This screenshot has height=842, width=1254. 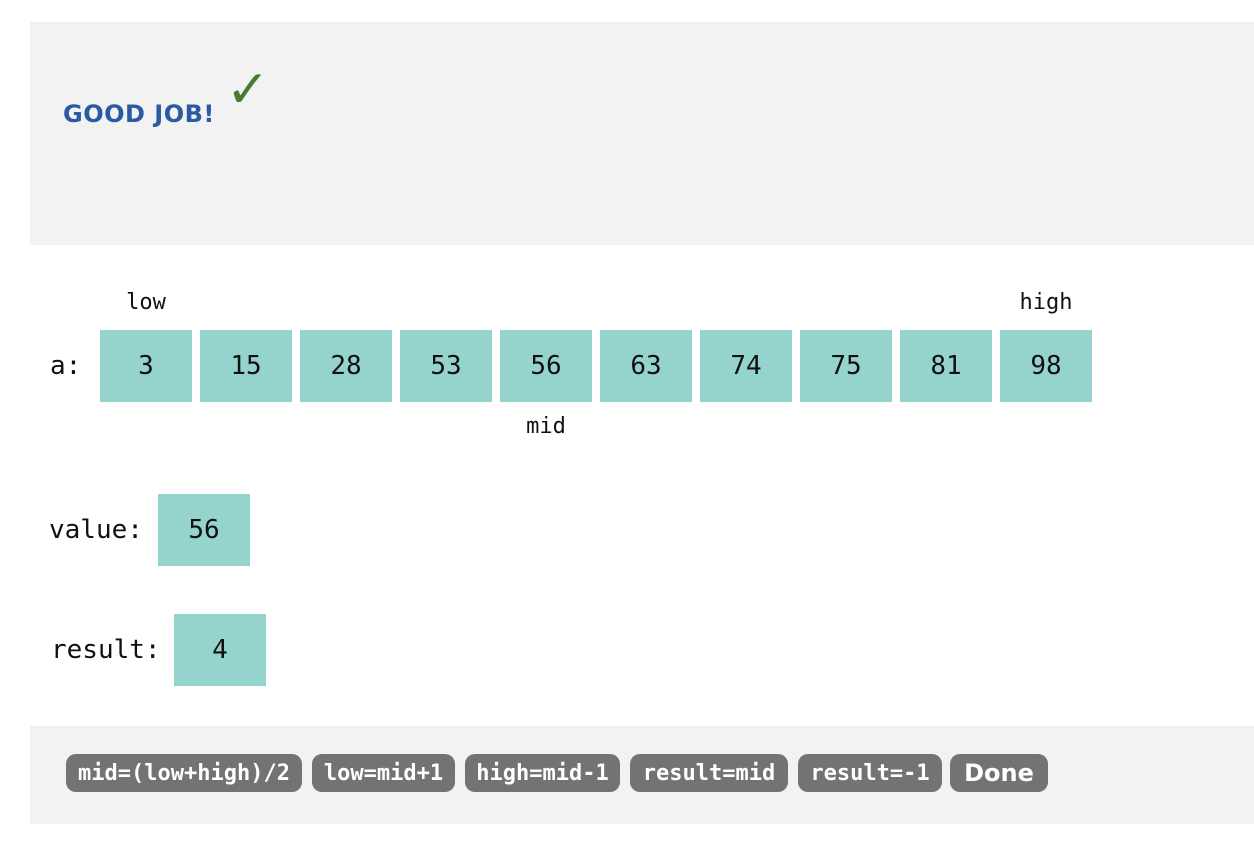 I want to click on code-block-mid-assign: mid=(low+high)/2, so click(x=184, y=773).